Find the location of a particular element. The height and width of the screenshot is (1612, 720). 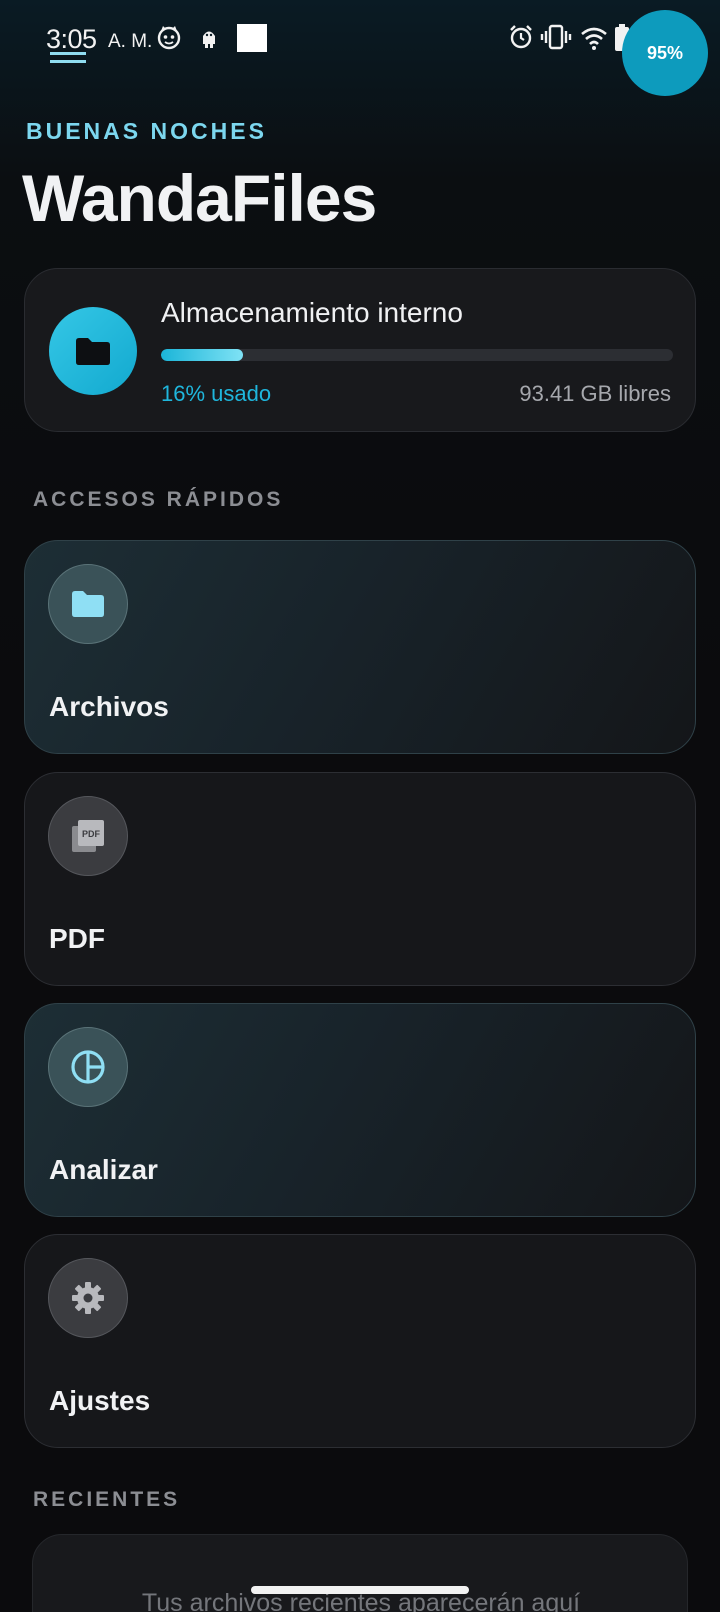

recents-card: Tus archivos recientes aparecerán aquí is located at coordinates (360, 1573).